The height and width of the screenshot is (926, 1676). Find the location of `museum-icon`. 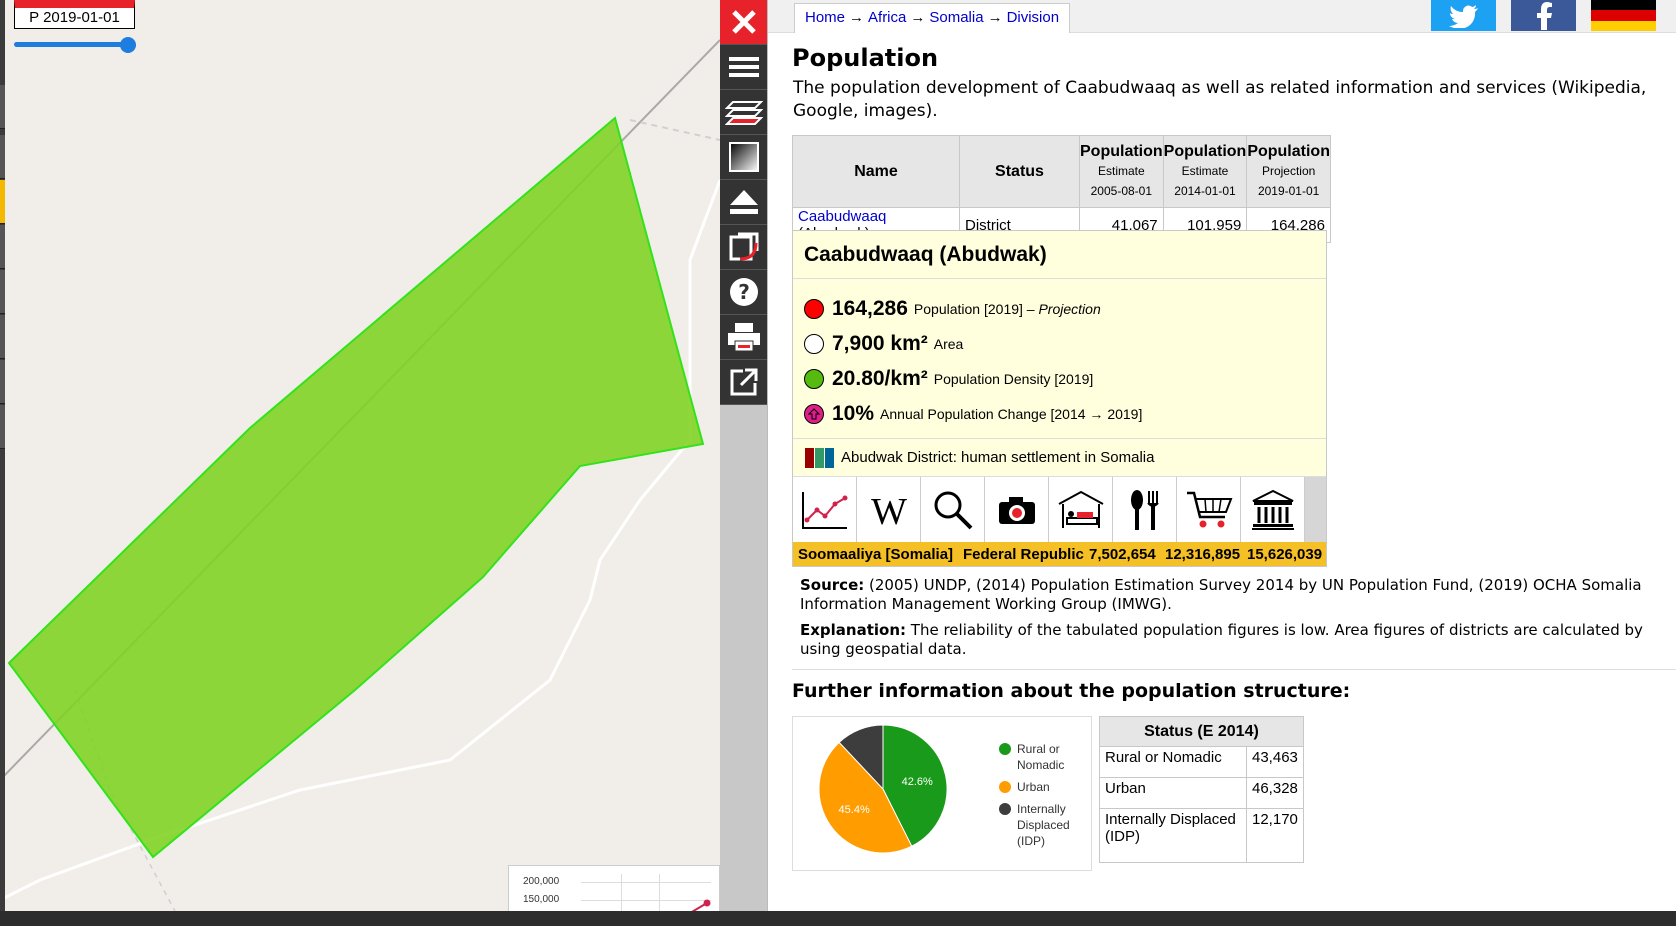

museum-icon is located at coordinates (1272, 509).